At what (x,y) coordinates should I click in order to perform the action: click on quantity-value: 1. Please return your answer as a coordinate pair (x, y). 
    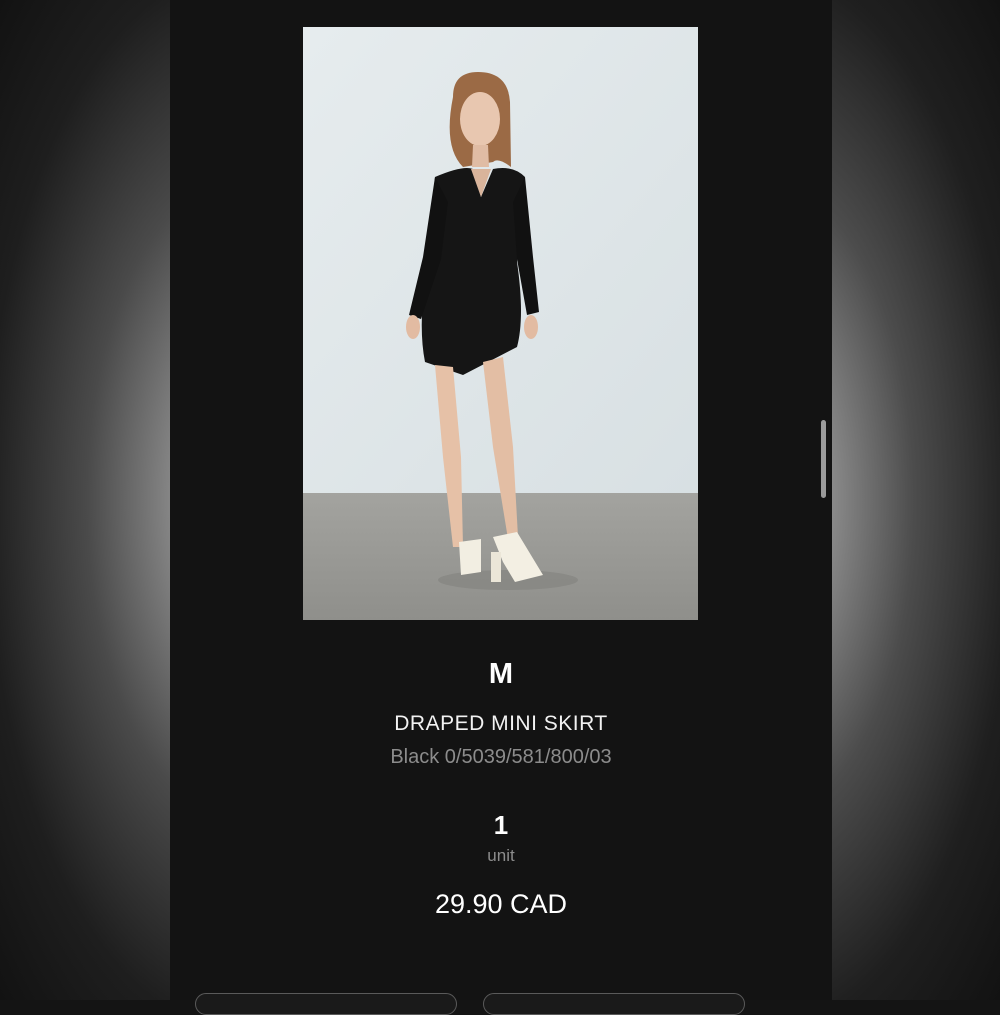
    Looking at the image, I should click on (501, 825).